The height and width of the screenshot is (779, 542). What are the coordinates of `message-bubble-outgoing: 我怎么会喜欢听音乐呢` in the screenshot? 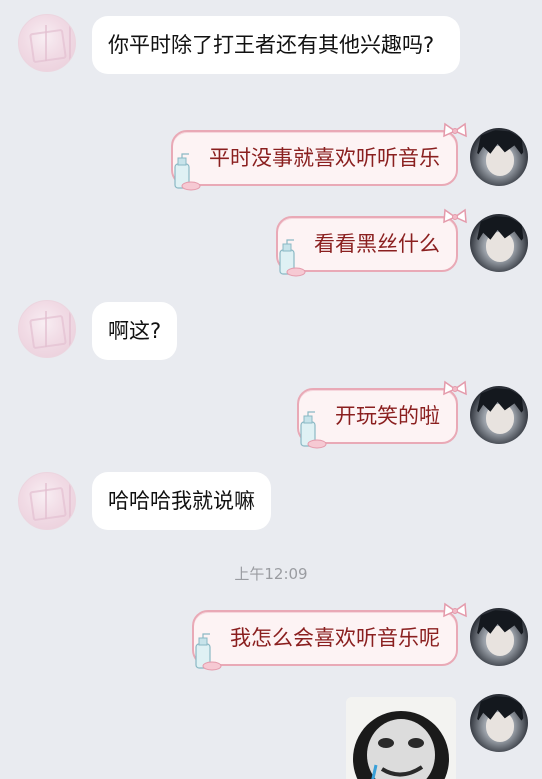 It's located at (329, 636).